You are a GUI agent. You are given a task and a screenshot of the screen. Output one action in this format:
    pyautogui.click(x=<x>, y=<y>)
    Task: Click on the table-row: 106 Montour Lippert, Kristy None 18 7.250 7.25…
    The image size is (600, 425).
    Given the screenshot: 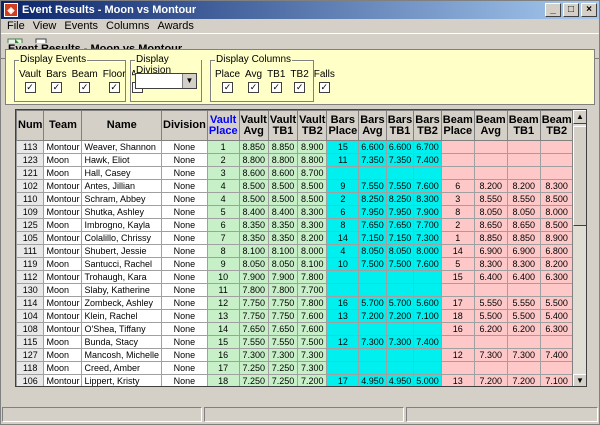 What is the action you would take?
    pyautogui.click(x=301, y=380)
    